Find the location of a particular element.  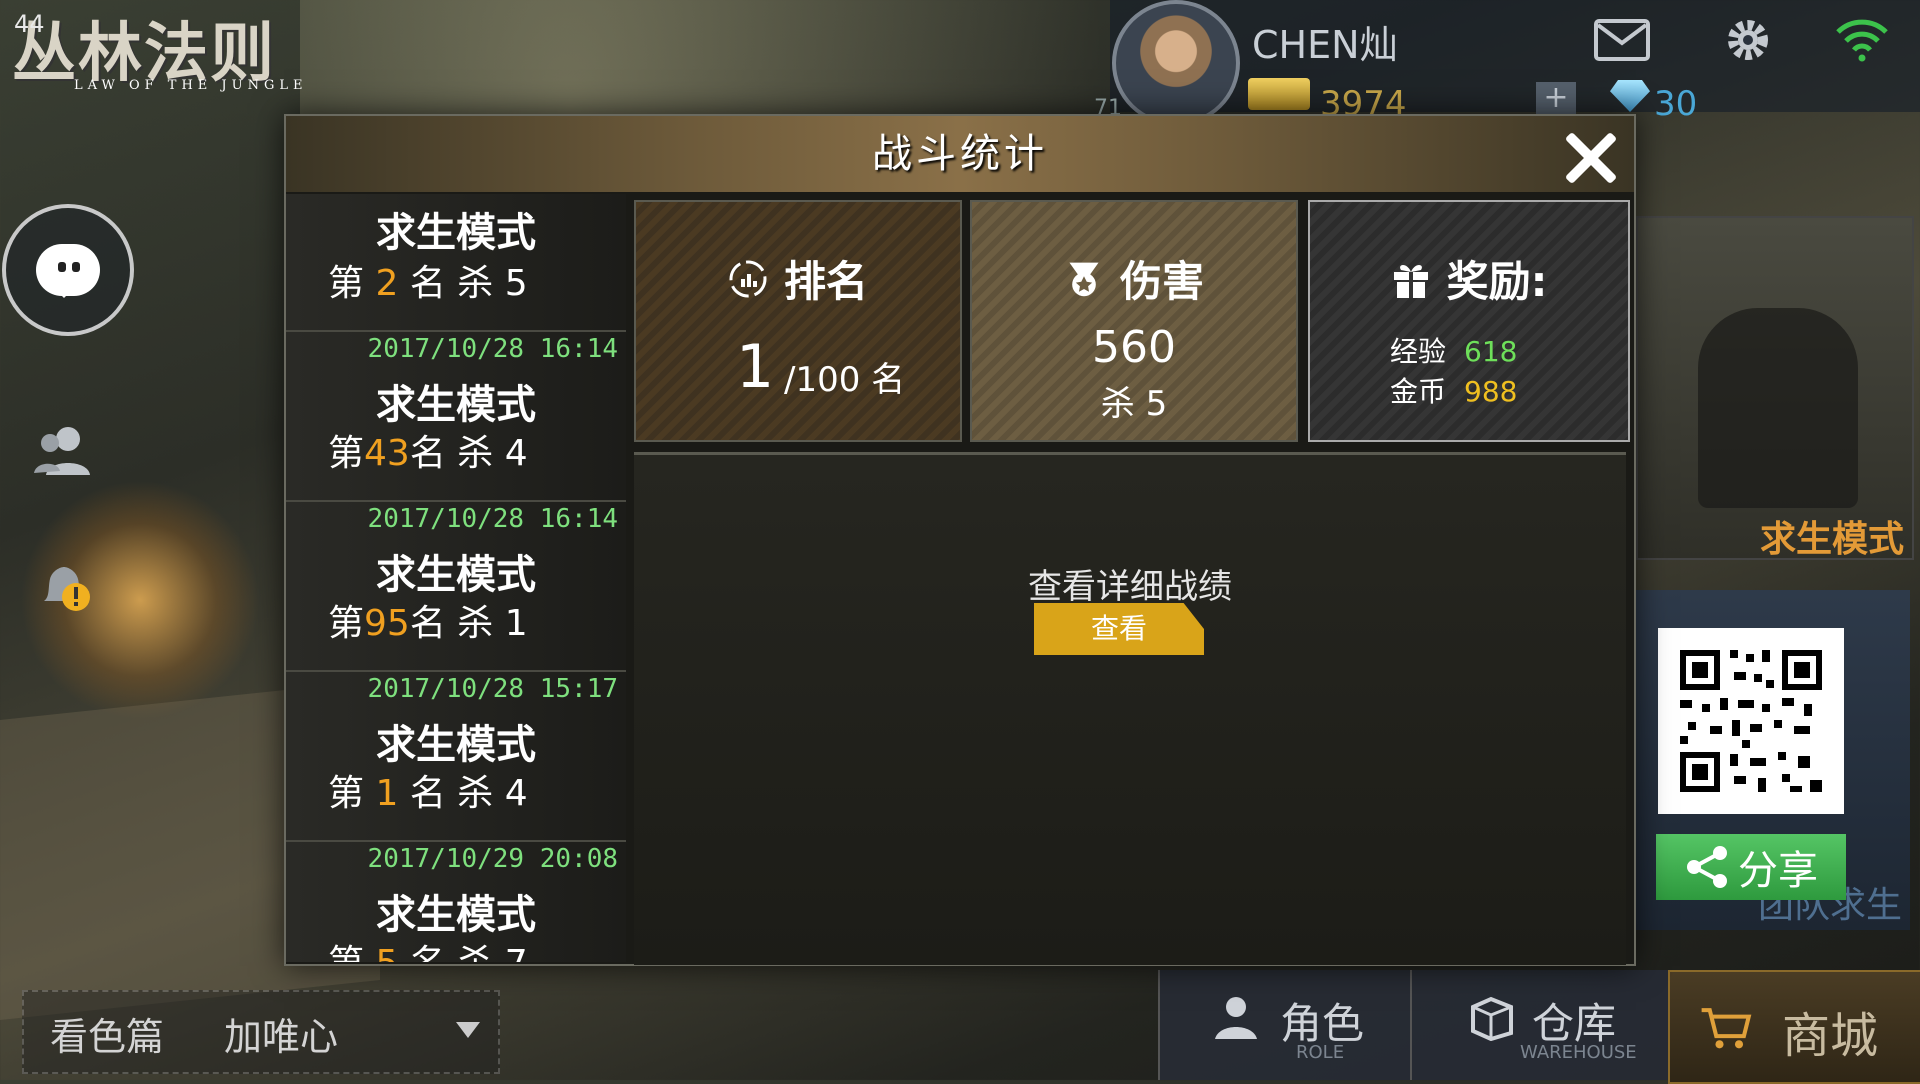

game-logo: 丛林法则 LAW OF THE JUNGLE is located at coordinates (182, 52).